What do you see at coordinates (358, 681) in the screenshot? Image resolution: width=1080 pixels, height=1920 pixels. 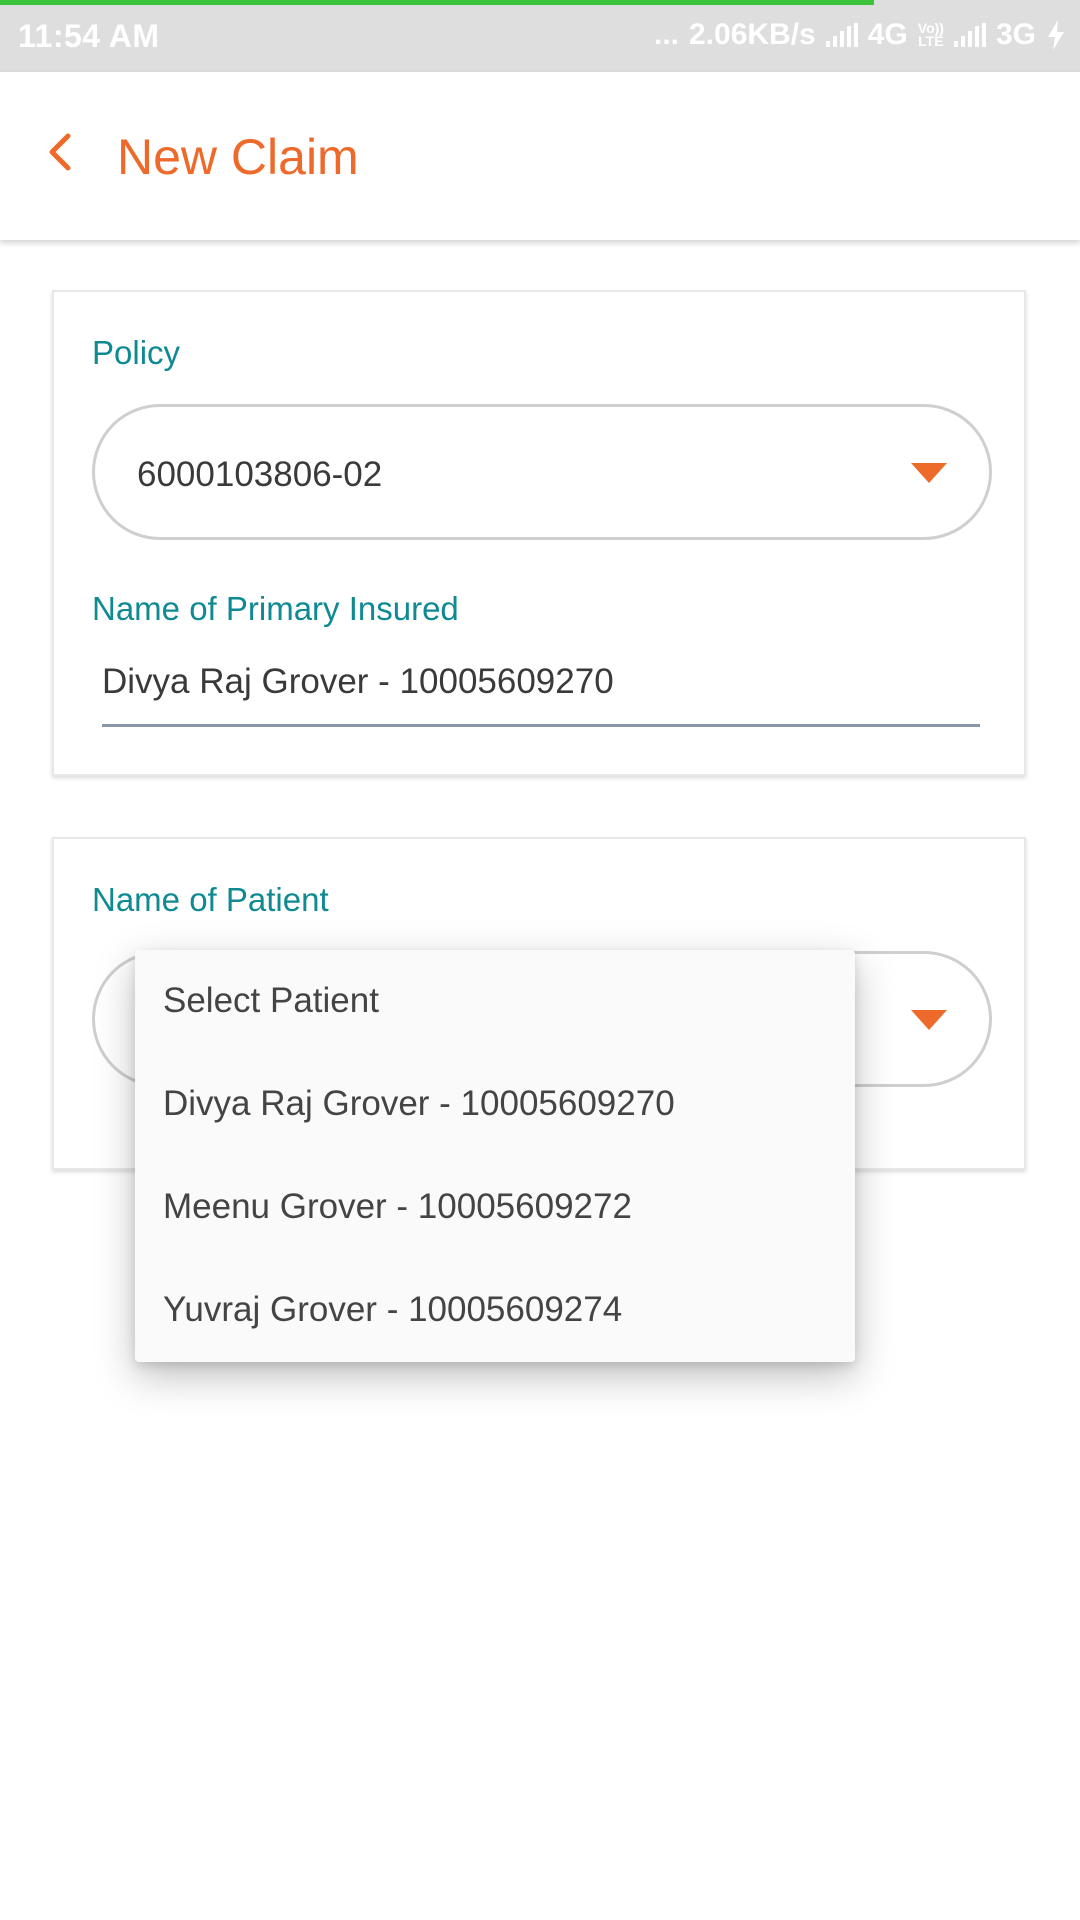 I see `primary-insured-value: Divya Raj Grover - 10005609270` at bounding box center [358, 681].